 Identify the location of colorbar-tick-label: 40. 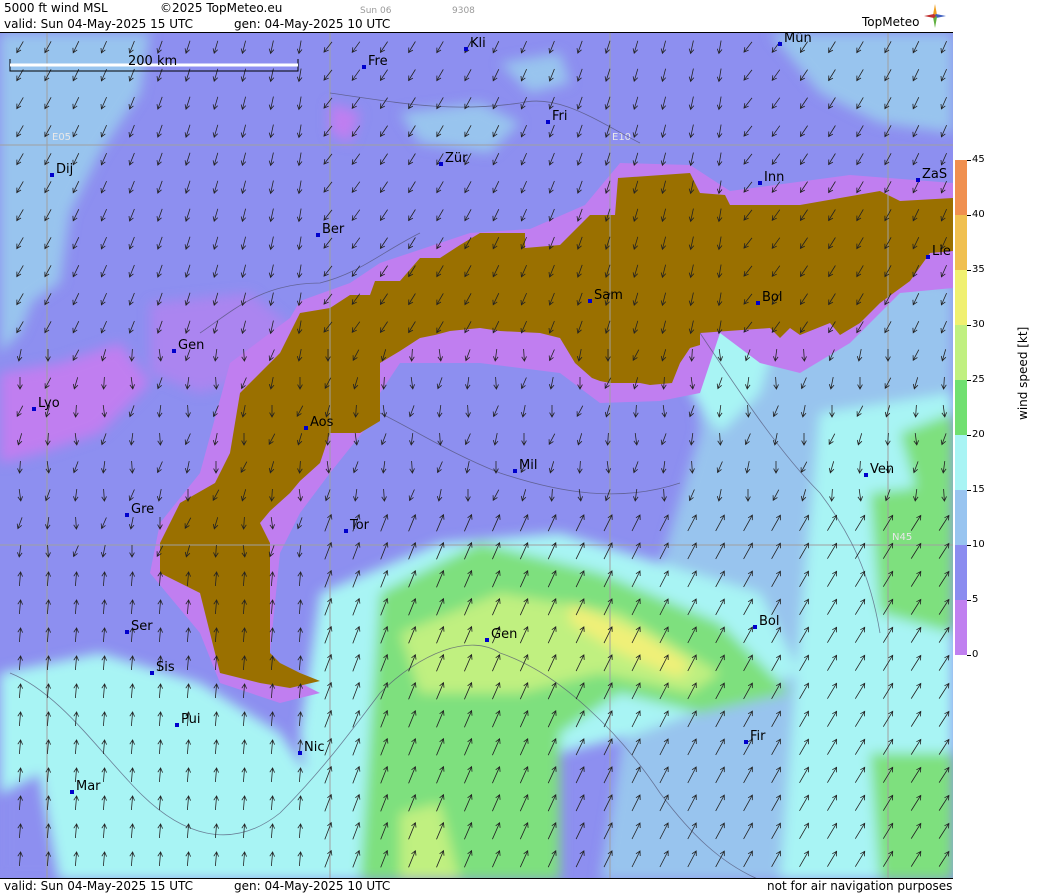
(978, 214).